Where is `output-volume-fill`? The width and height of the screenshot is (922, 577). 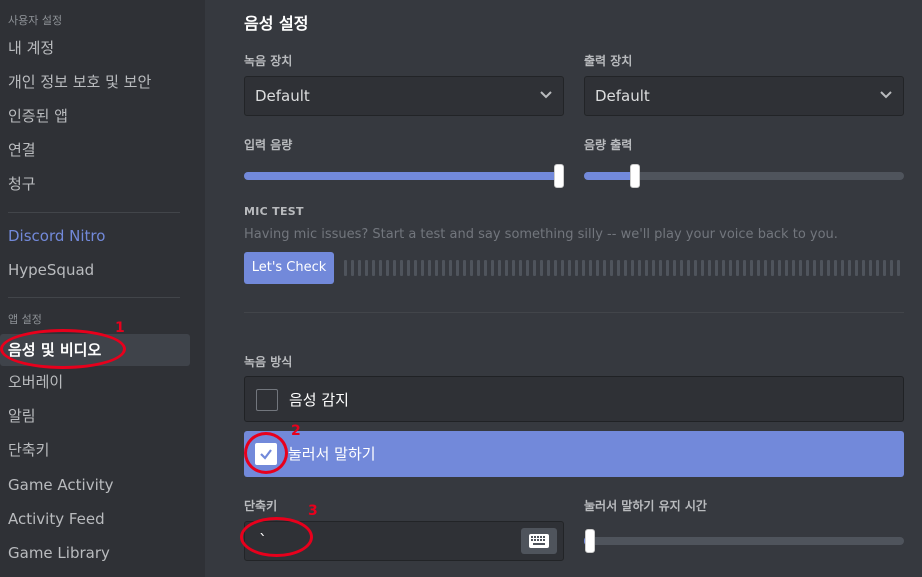
output-volume-fill is located at coordinates (610, 176).